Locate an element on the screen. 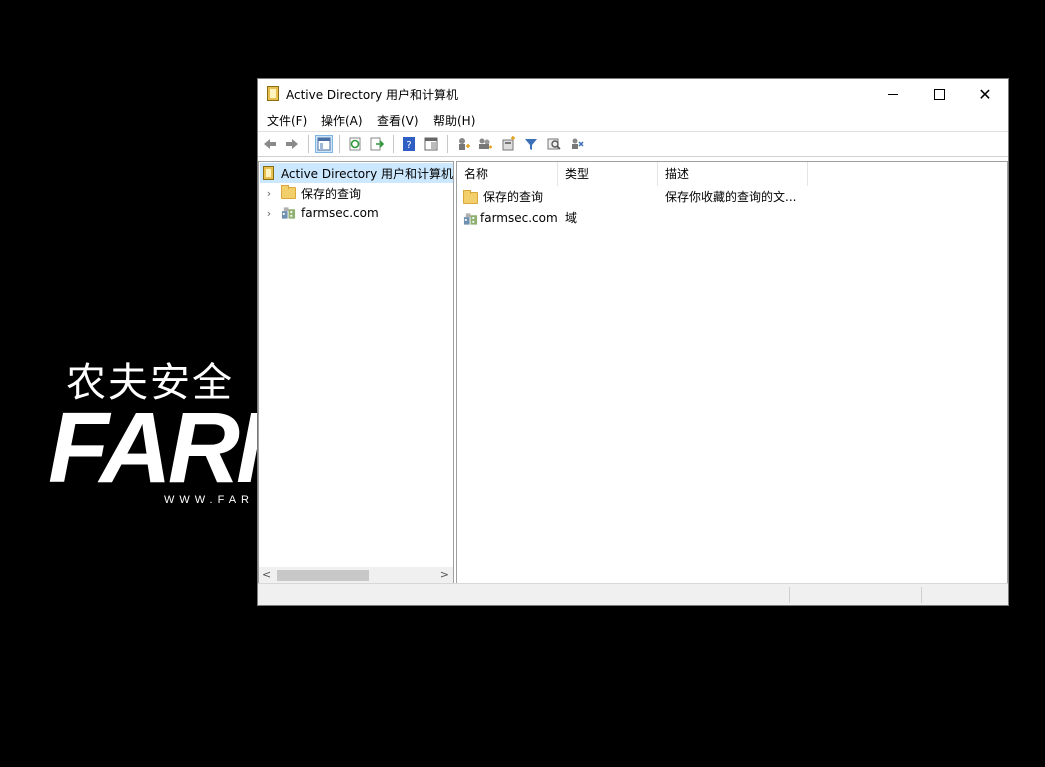 The image size is (1045, 767). maximize-icon is located at coordinates (939, 94).